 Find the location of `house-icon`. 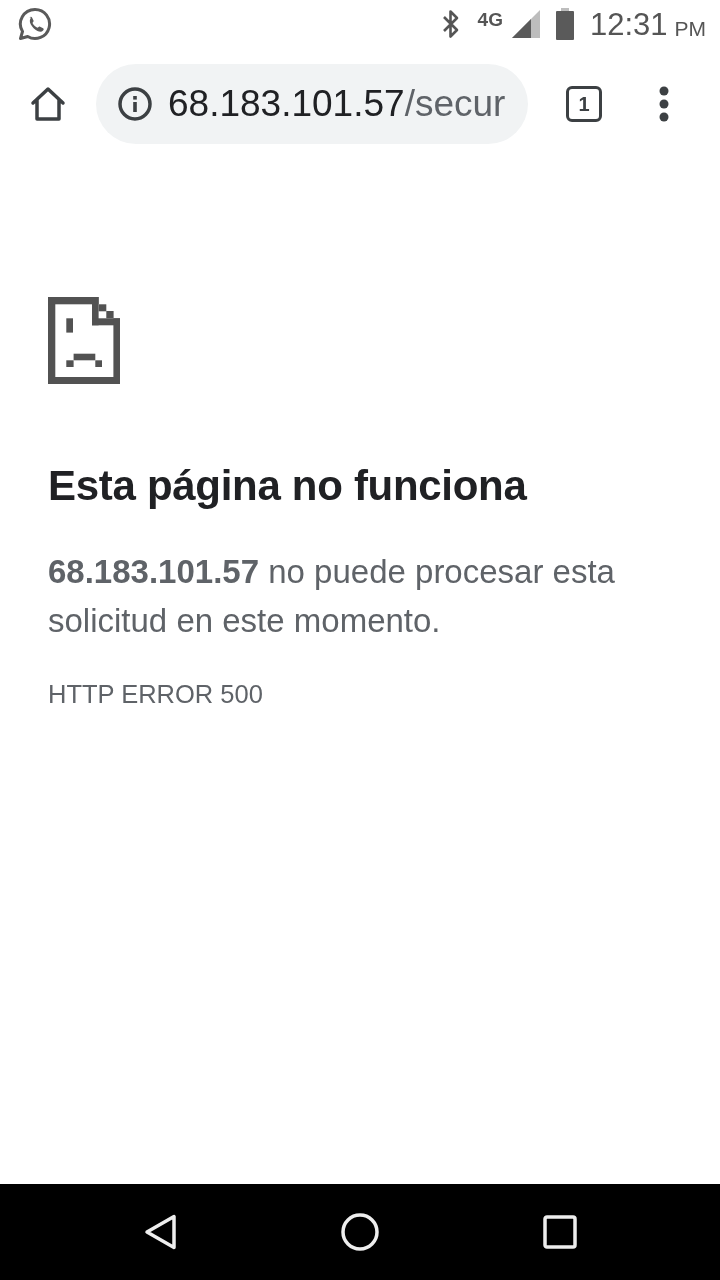

house-icon is located at coordinates (48, 104).